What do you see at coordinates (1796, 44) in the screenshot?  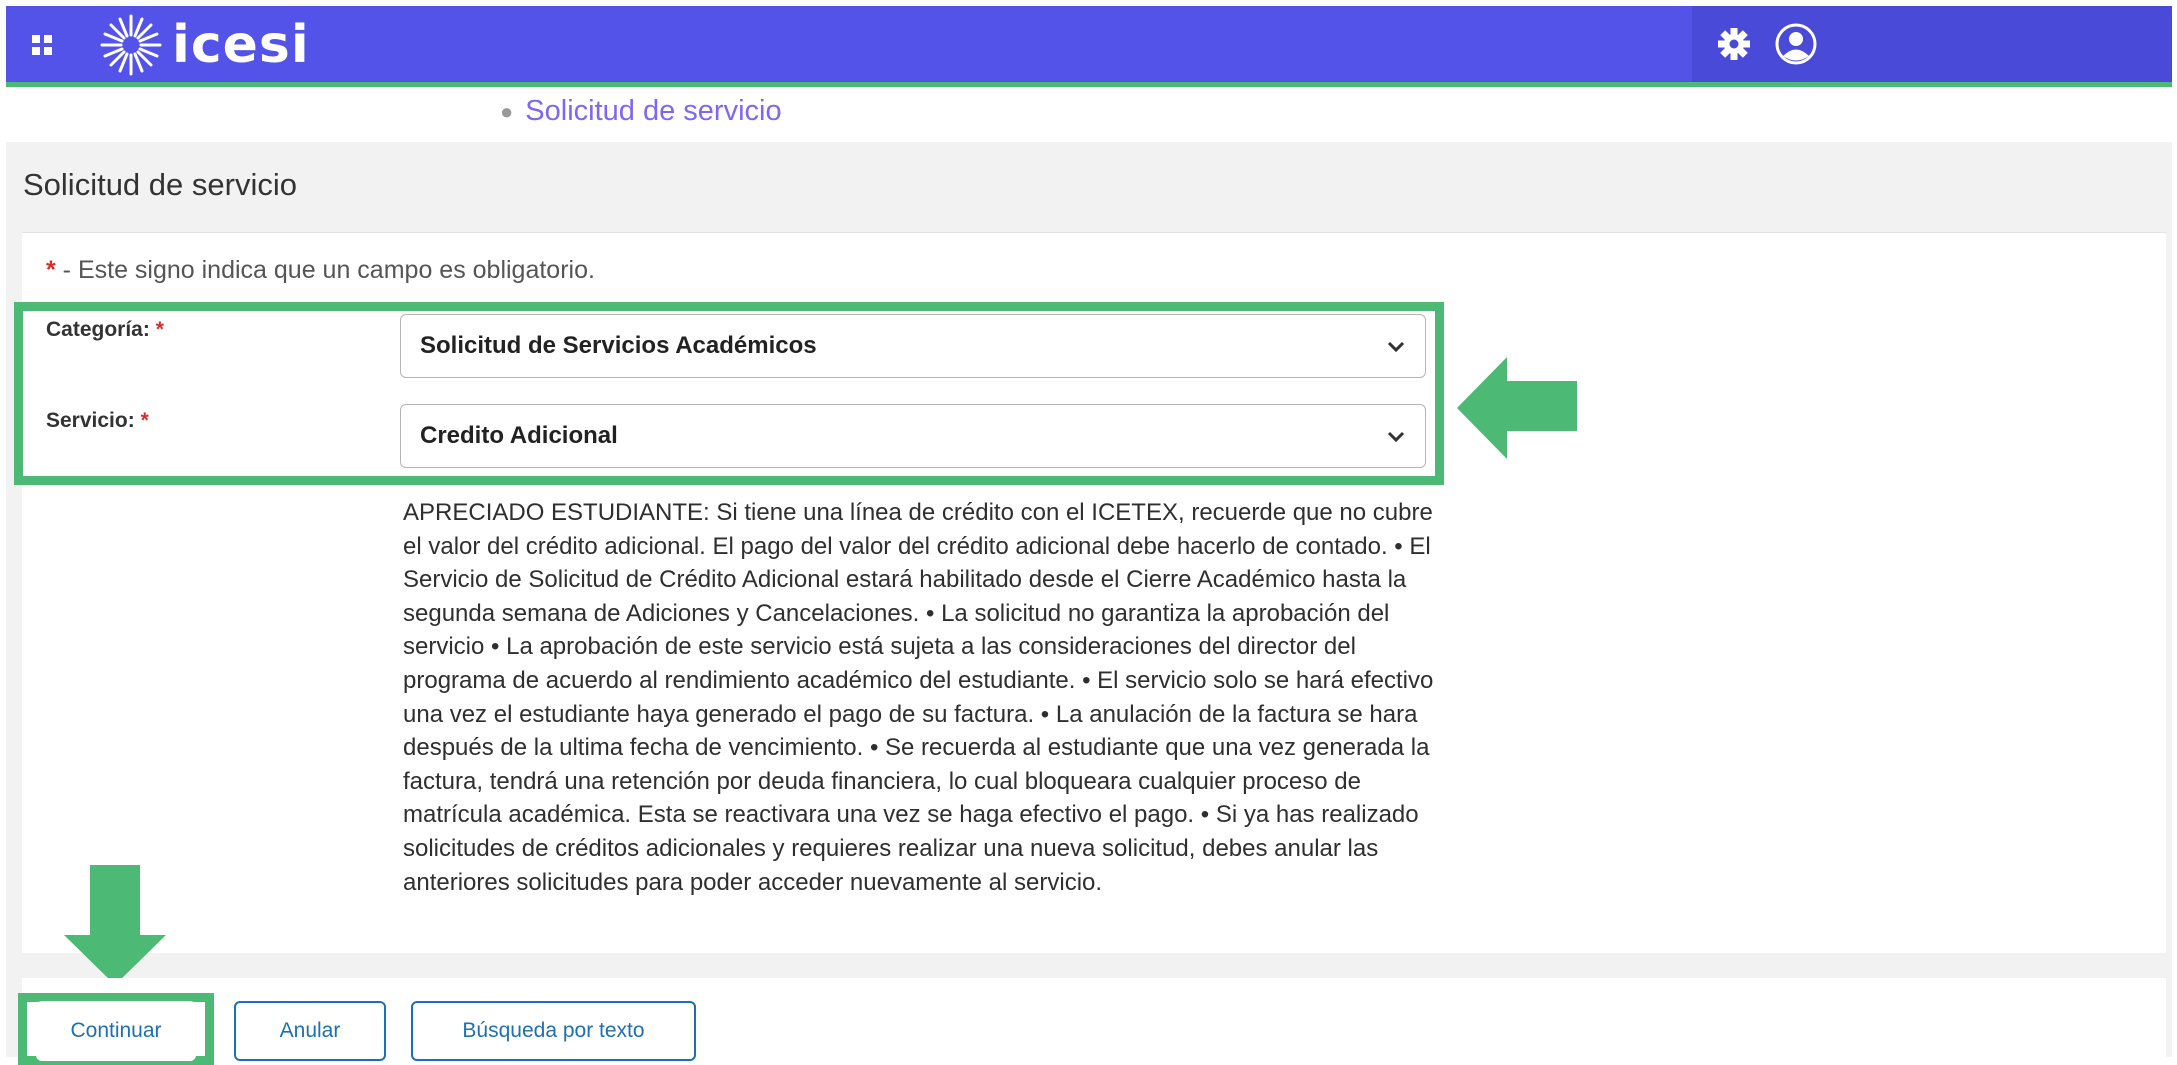 I see `user-avatar-icon` at bounding box center [1796, 44].